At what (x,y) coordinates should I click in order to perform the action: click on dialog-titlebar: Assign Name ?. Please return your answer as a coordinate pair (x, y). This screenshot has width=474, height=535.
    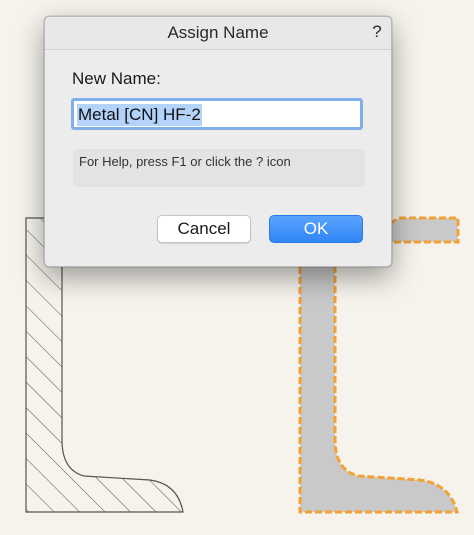
    Looking at the image, I should click on (218, 33).